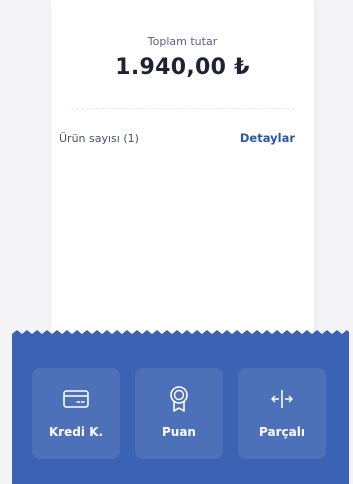 The width and height of the screenshot is (353, 484). I want to click on zigzag-edge, so click(180, 334).